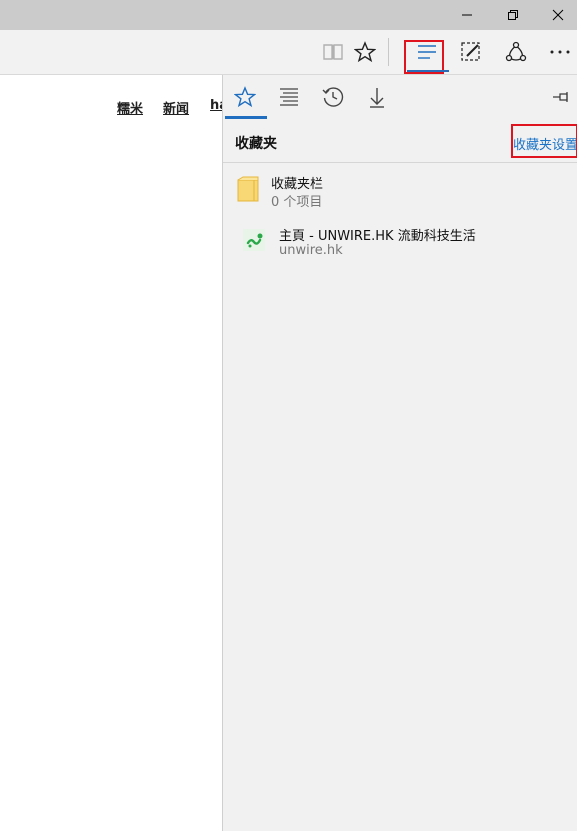 This screenshot has height=831, width=577. I want to click on history-icon, so click(333, 97).